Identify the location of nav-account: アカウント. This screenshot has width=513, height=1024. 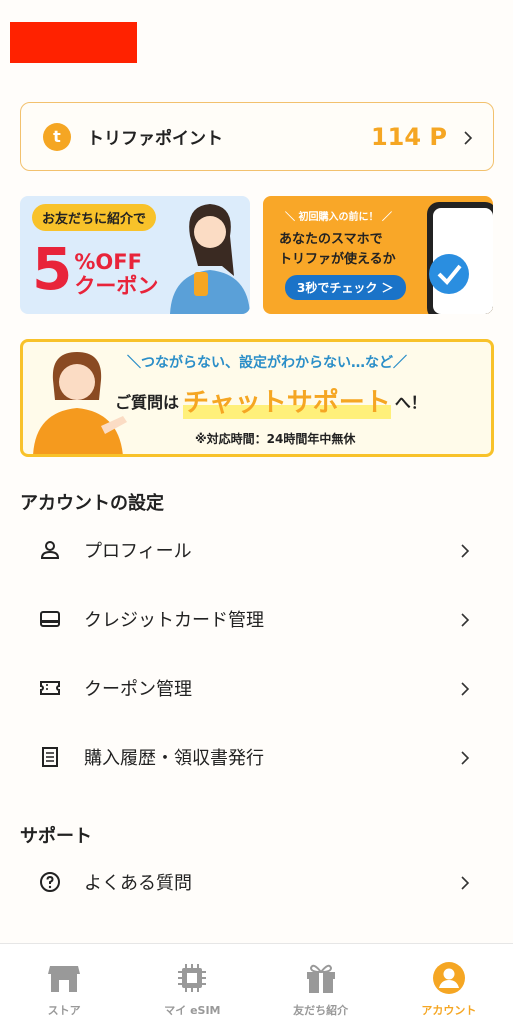
(449, 984).